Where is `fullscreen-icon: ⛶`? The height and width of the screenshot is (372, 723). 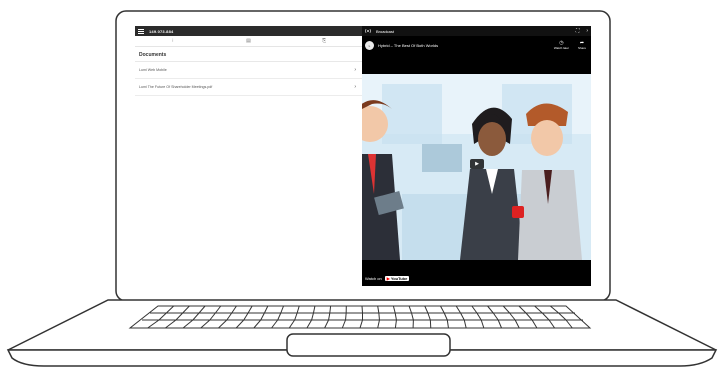
fullscreen-icon: ⛶ is located at coordinates (578, 31).